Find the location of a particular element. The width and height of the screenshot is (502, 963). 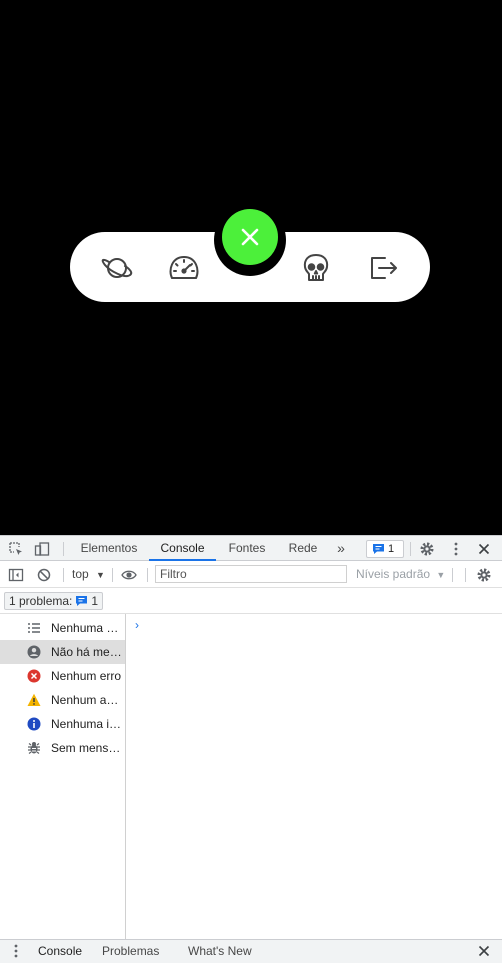

drawer-tab-whats-new: What's New is located at coordinates (220, 951).